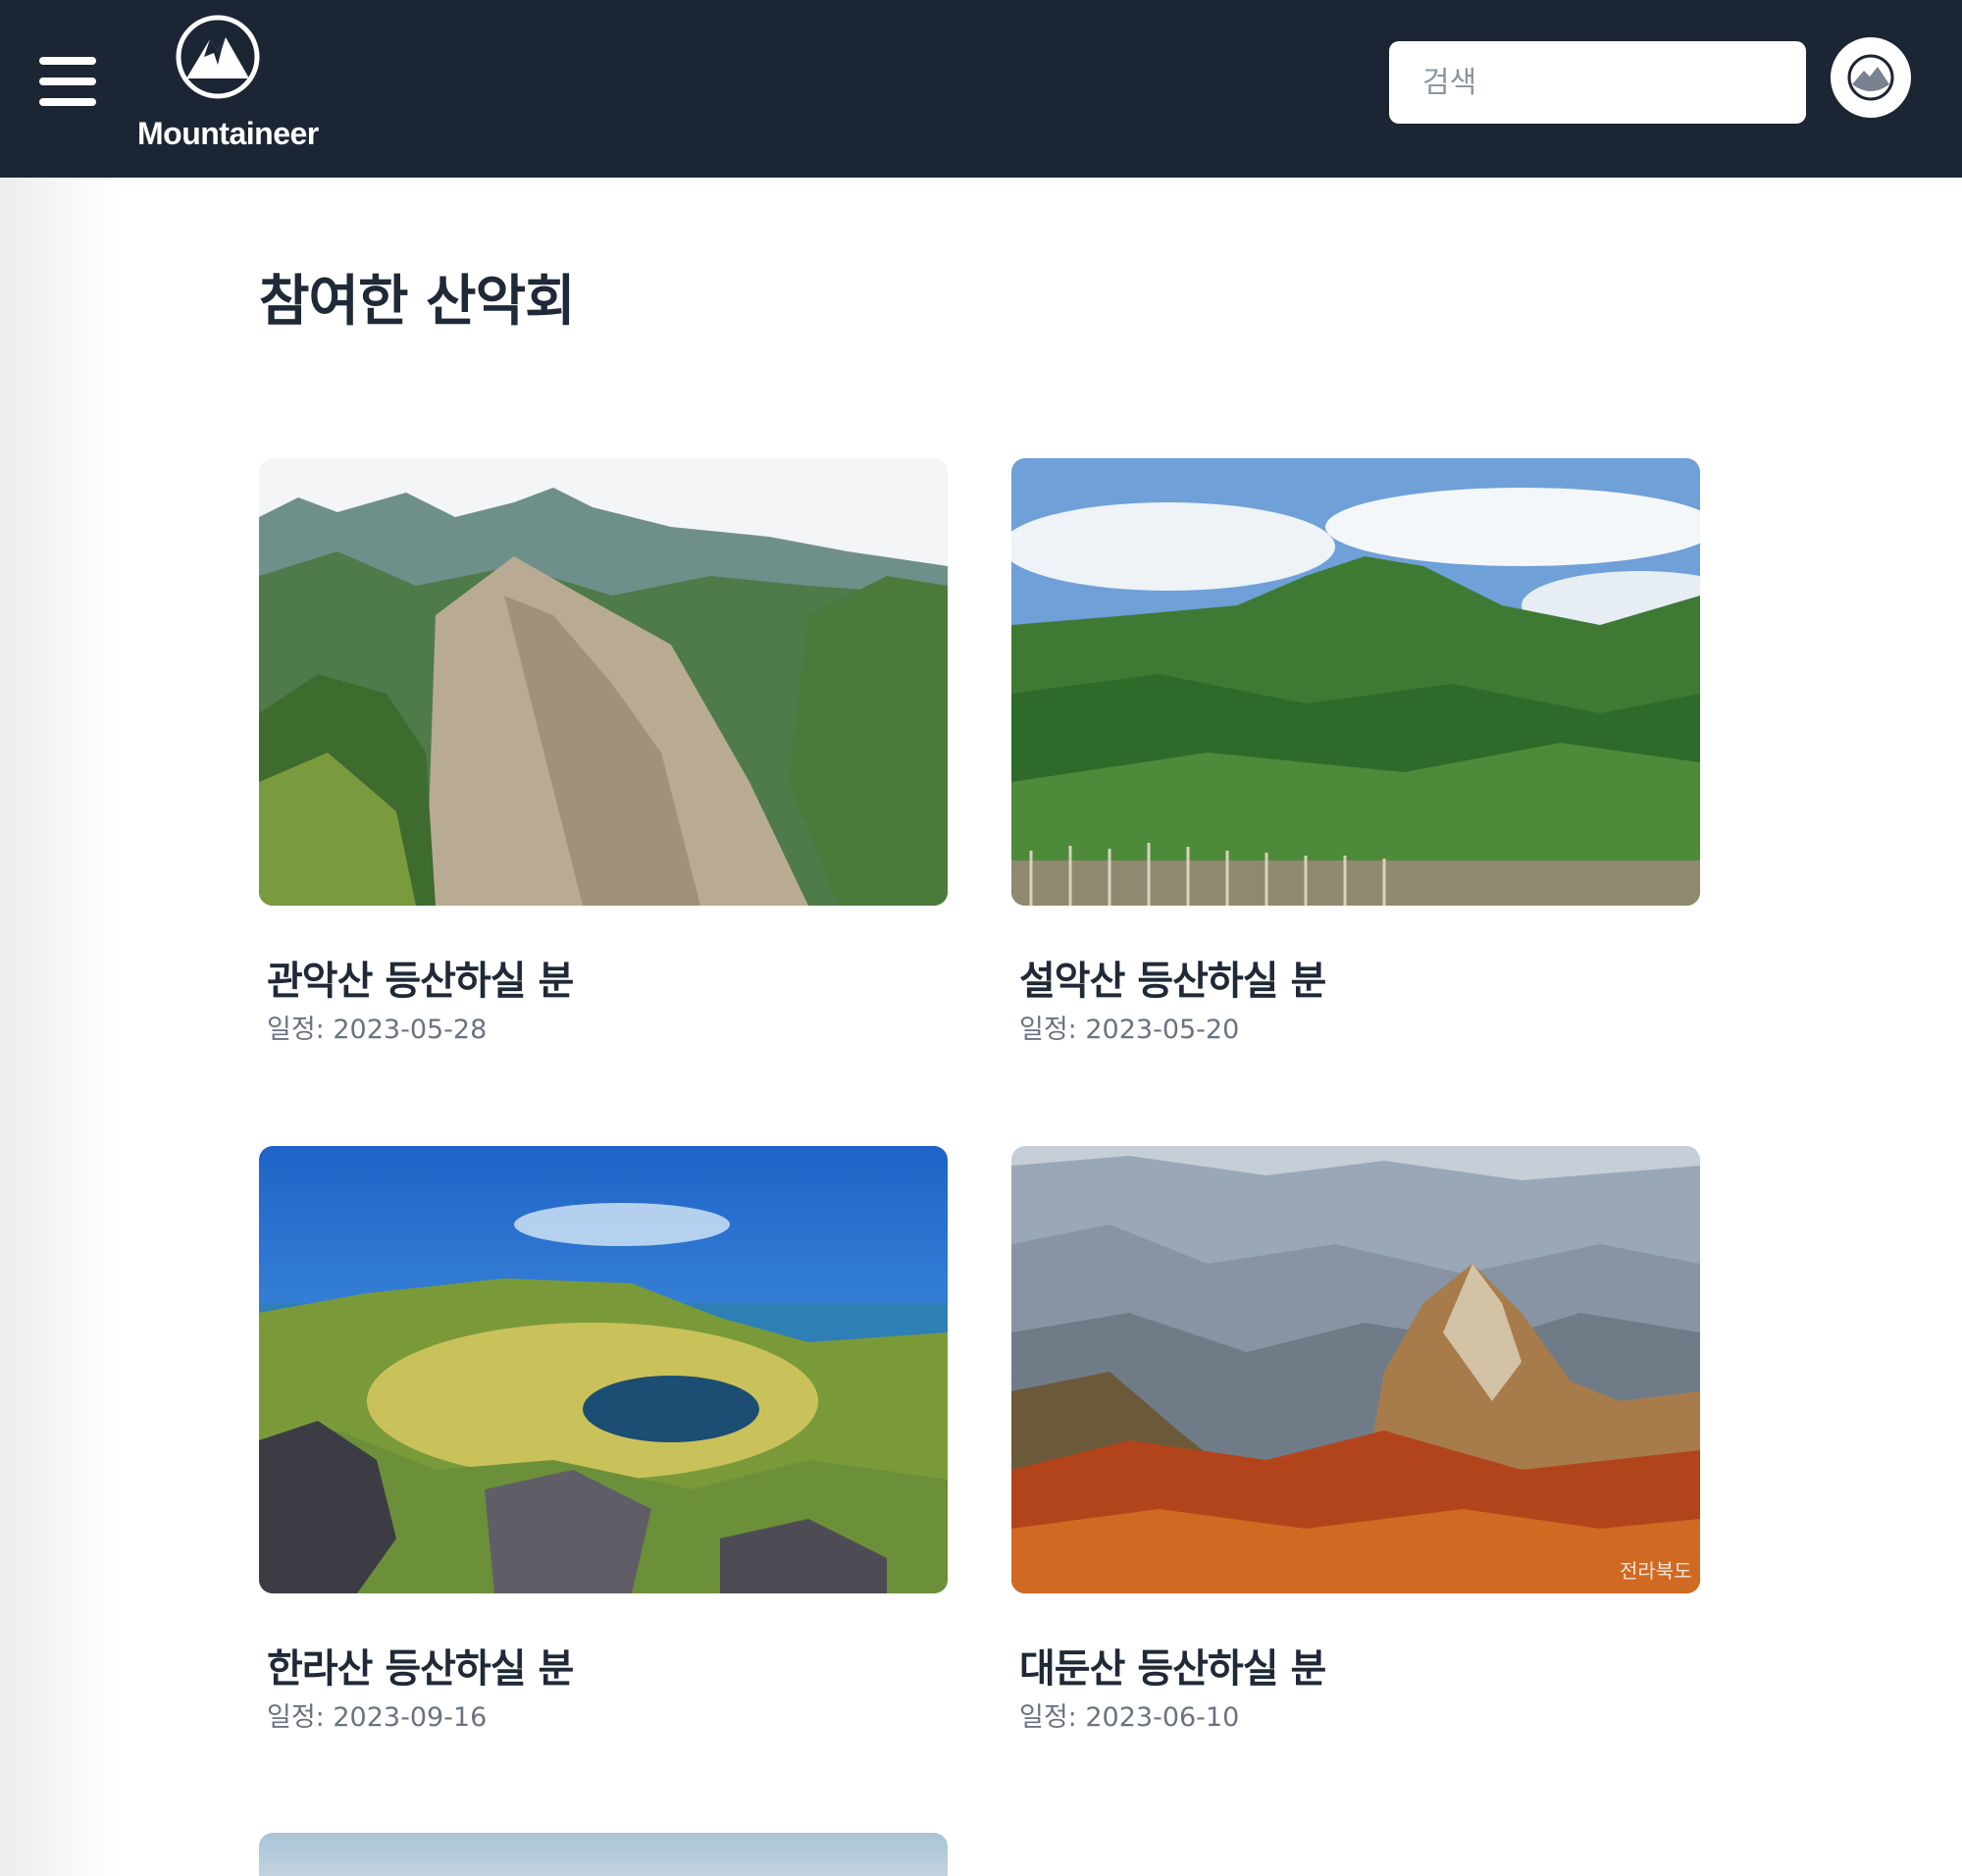 Image resolution: width=1962 pixels, height=1876 pixels. What do you see at coordinates (59, 1027) in the screenshot?
I see `left-shadow` at bounding box center [59, 1027].